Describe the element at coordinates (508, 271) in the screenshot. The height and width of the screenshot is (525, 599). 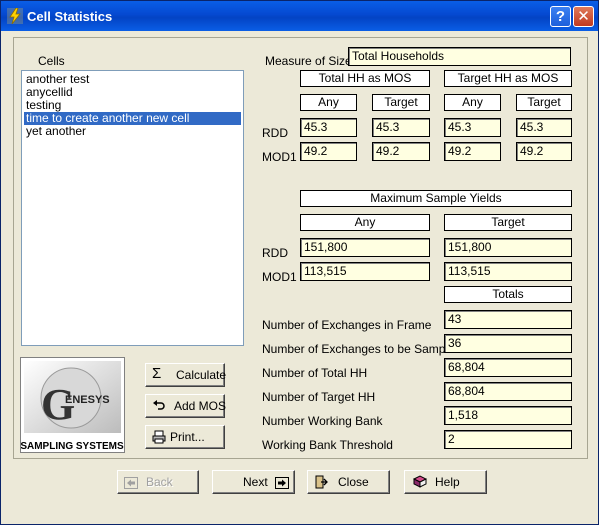
I see `yields-mod1-target-value: 113,515` at that location.